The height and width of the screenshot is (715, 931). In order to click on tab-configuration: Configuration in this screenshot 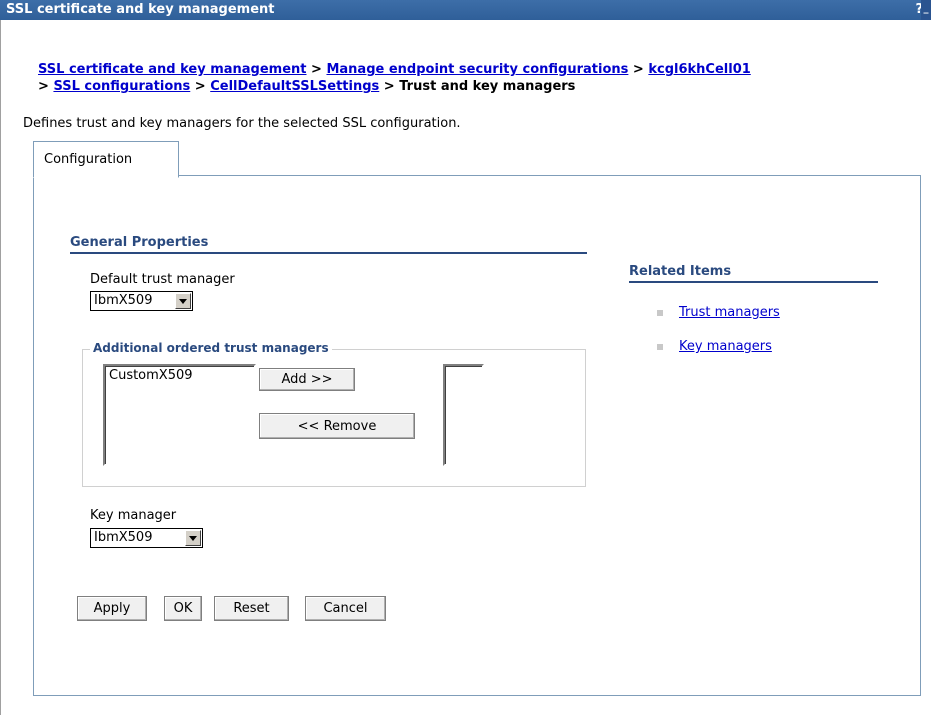, I will do `click(106, 159)`.